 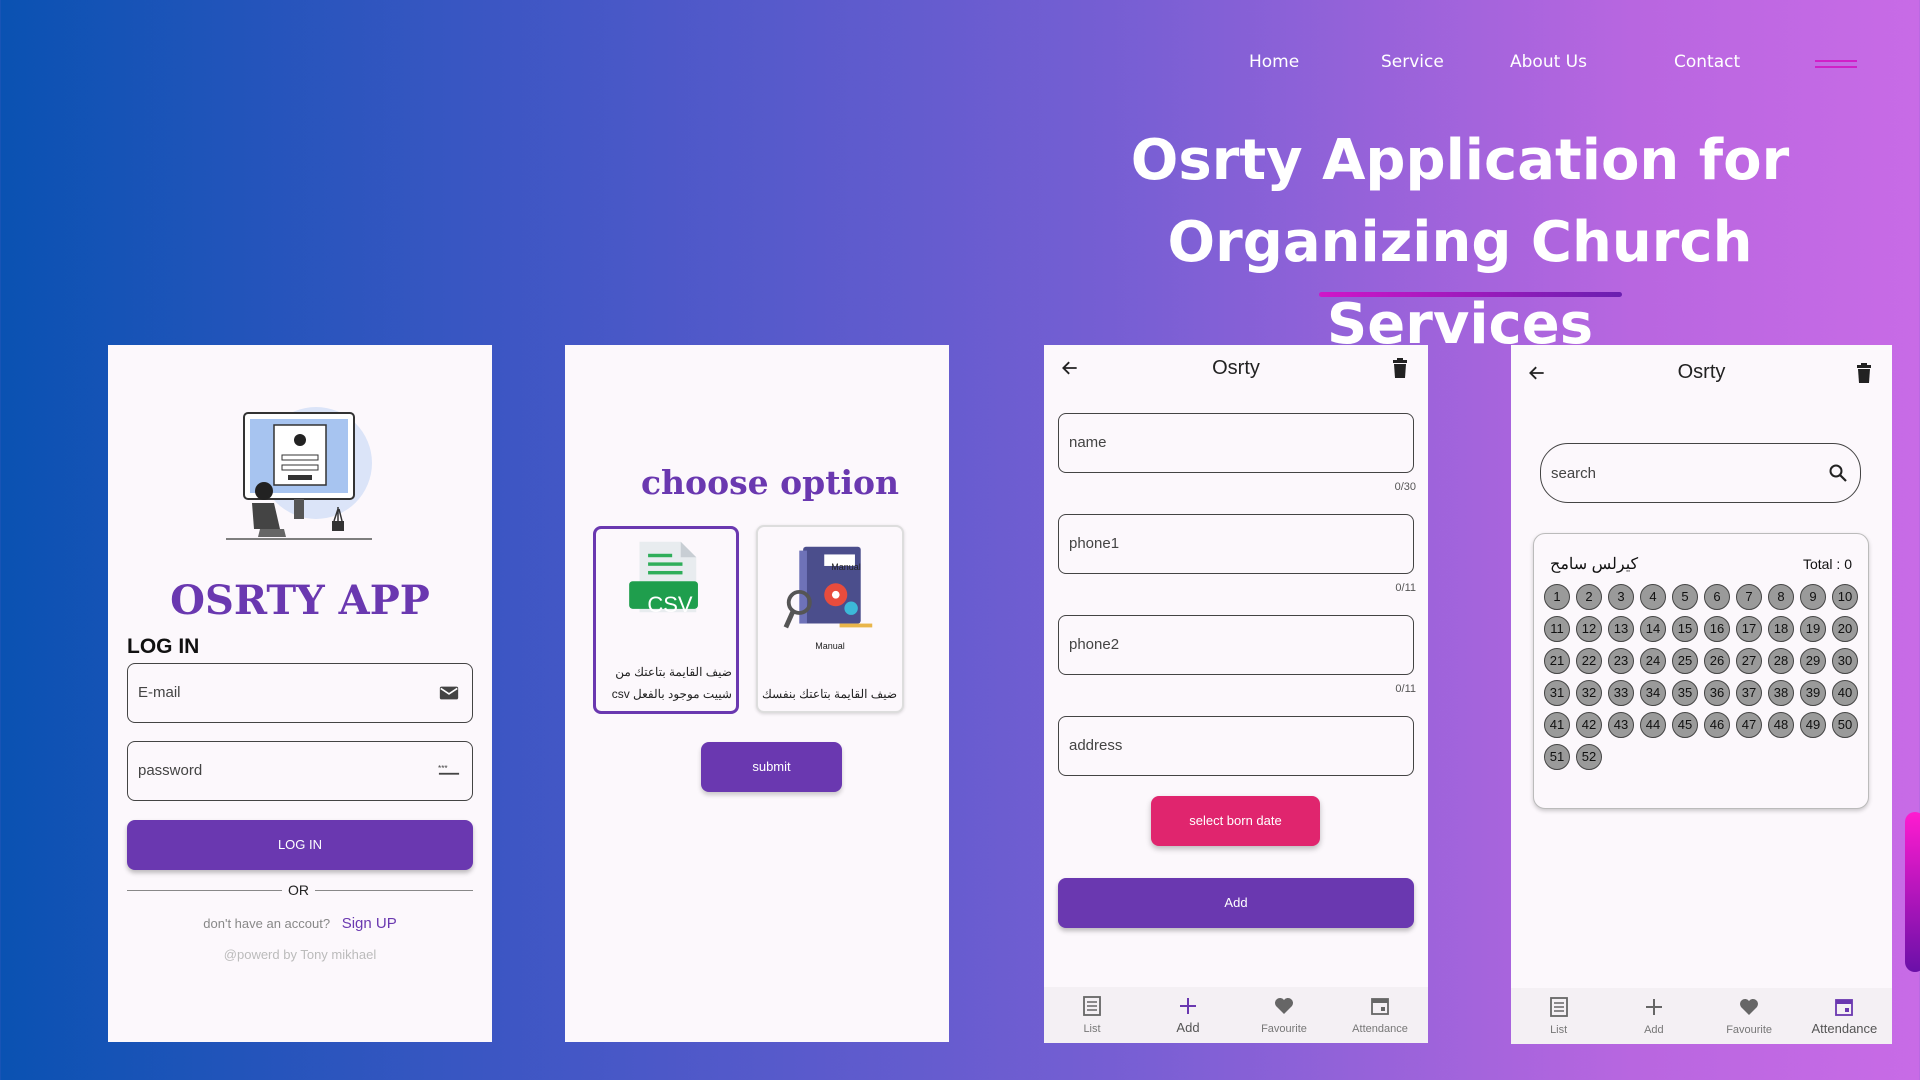 I want to click on week-number-bubble: 10, so click(x=1845, y=597).